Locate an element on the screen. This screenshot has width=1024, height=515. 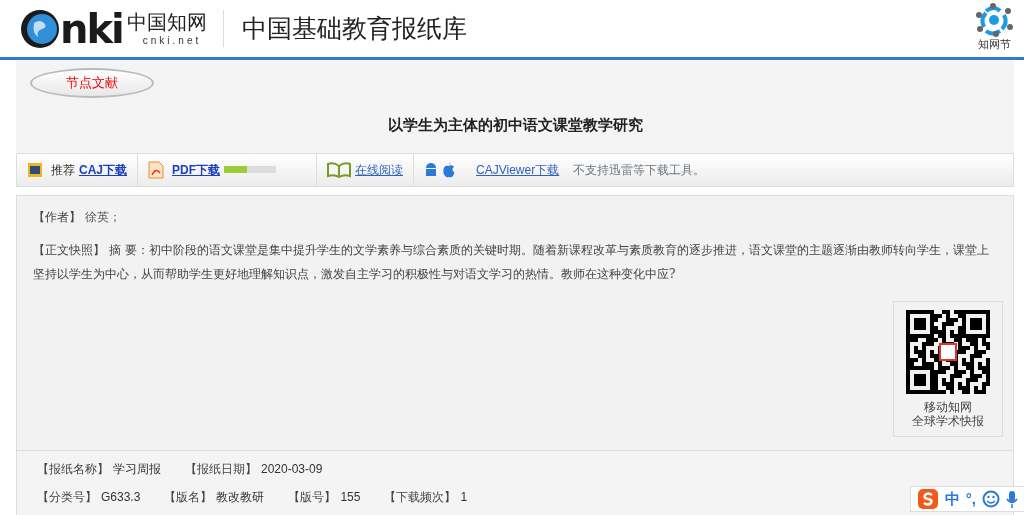
apple-icon is located at coordinates (449, 169).